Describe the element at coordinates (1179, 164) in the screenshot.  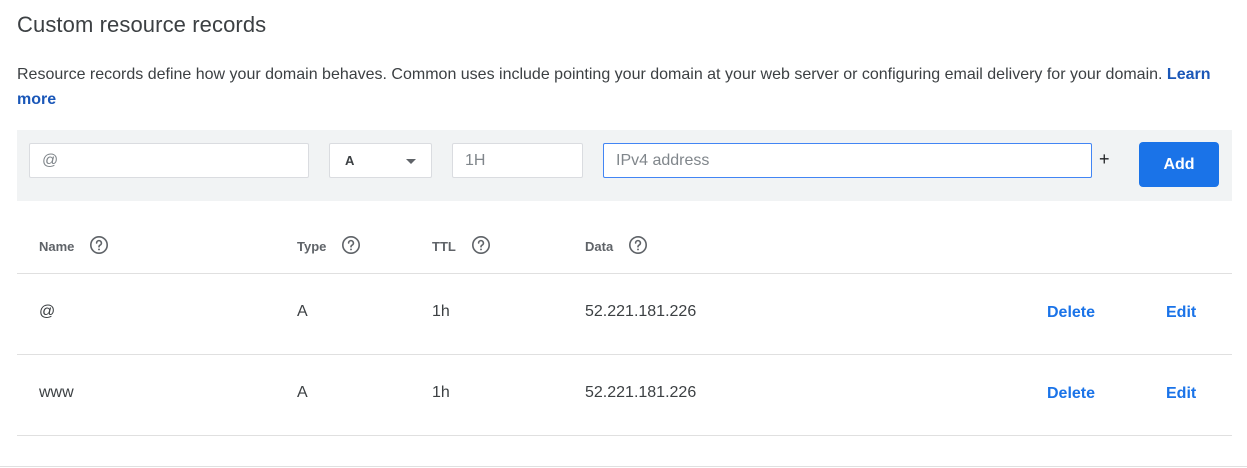
I see `add-record-button: Add` at that location.